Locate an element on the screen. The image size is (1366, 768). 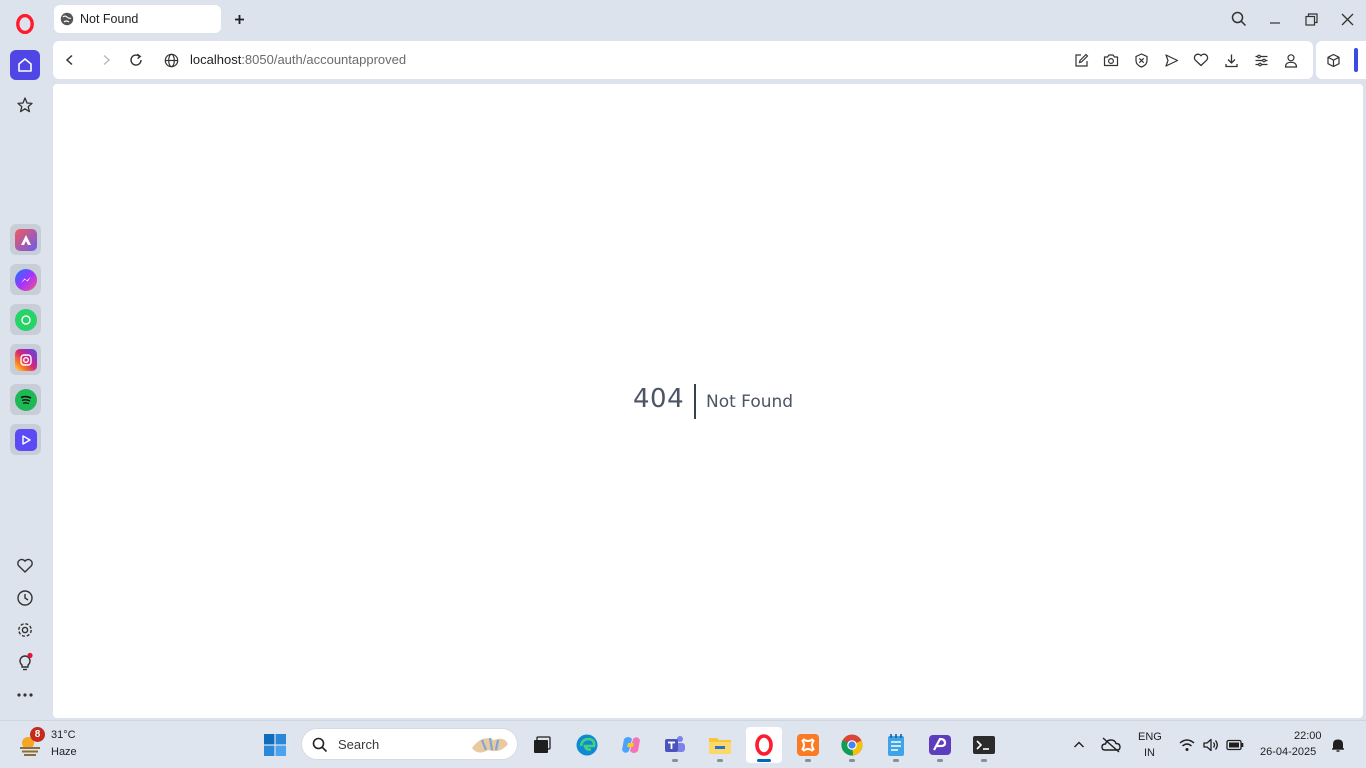
error-message: Not Found is located at coordinates (750, 402).